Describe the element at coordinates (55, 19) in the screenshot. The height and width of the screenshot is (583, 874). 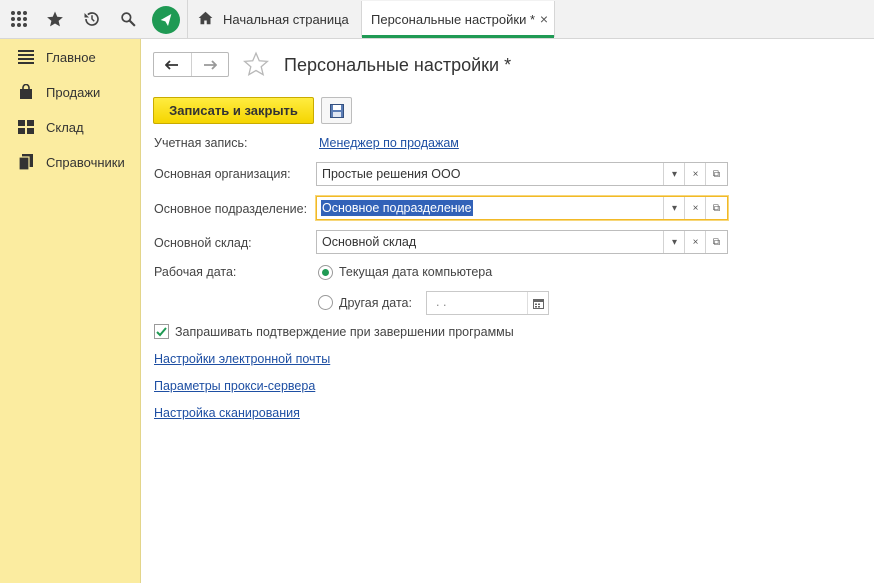
I see `favorites-star-icon` at that location.